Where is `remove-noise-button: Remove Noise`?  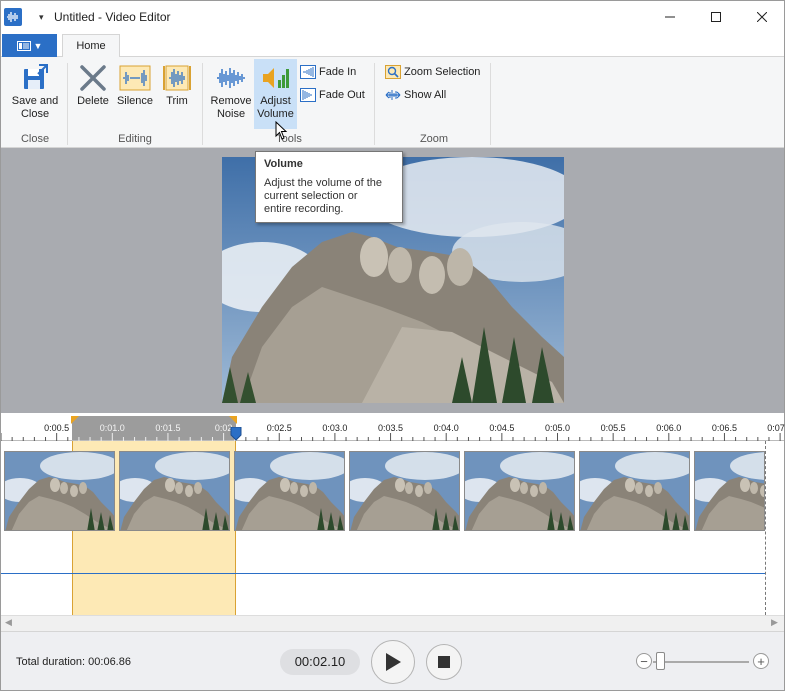
remove-noise-button: Remove Noise is located at coordinates (231, 96).